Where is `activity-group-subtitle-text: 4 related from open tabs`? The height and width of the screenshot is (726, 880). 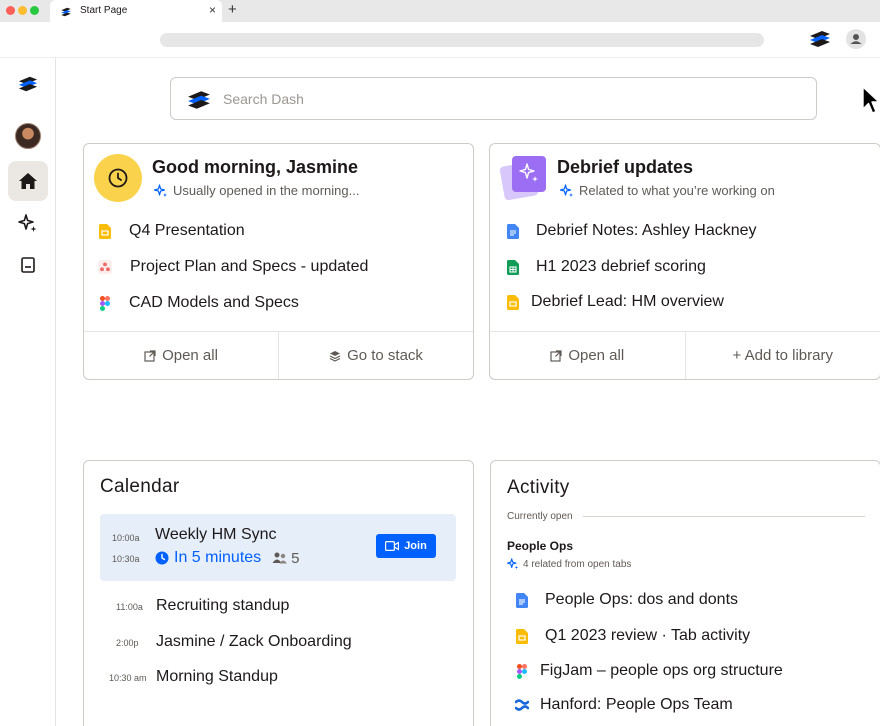
activity-group-subtitle-text: 4 related from open tabs is located at coordinates (577, 564).